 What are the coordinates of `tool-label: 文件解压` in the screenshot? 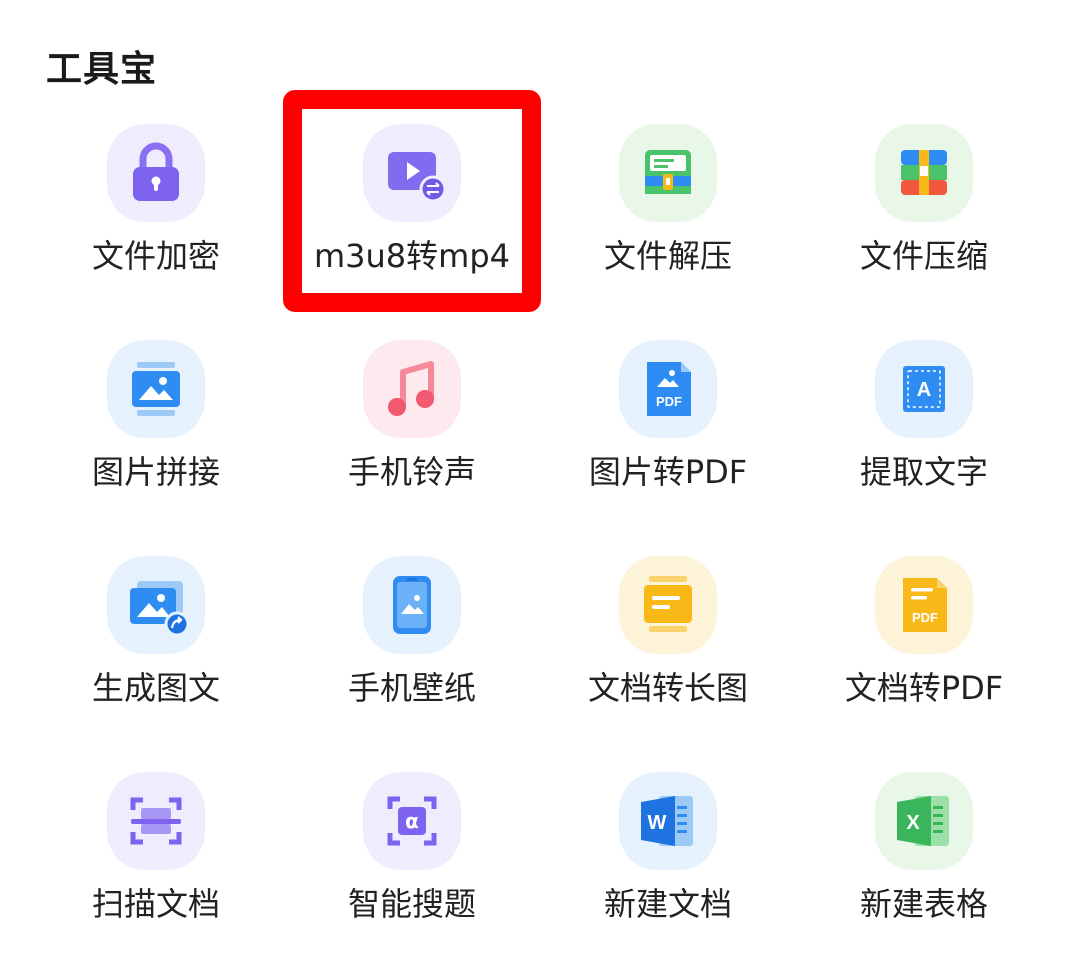 It's located at (667, 256).